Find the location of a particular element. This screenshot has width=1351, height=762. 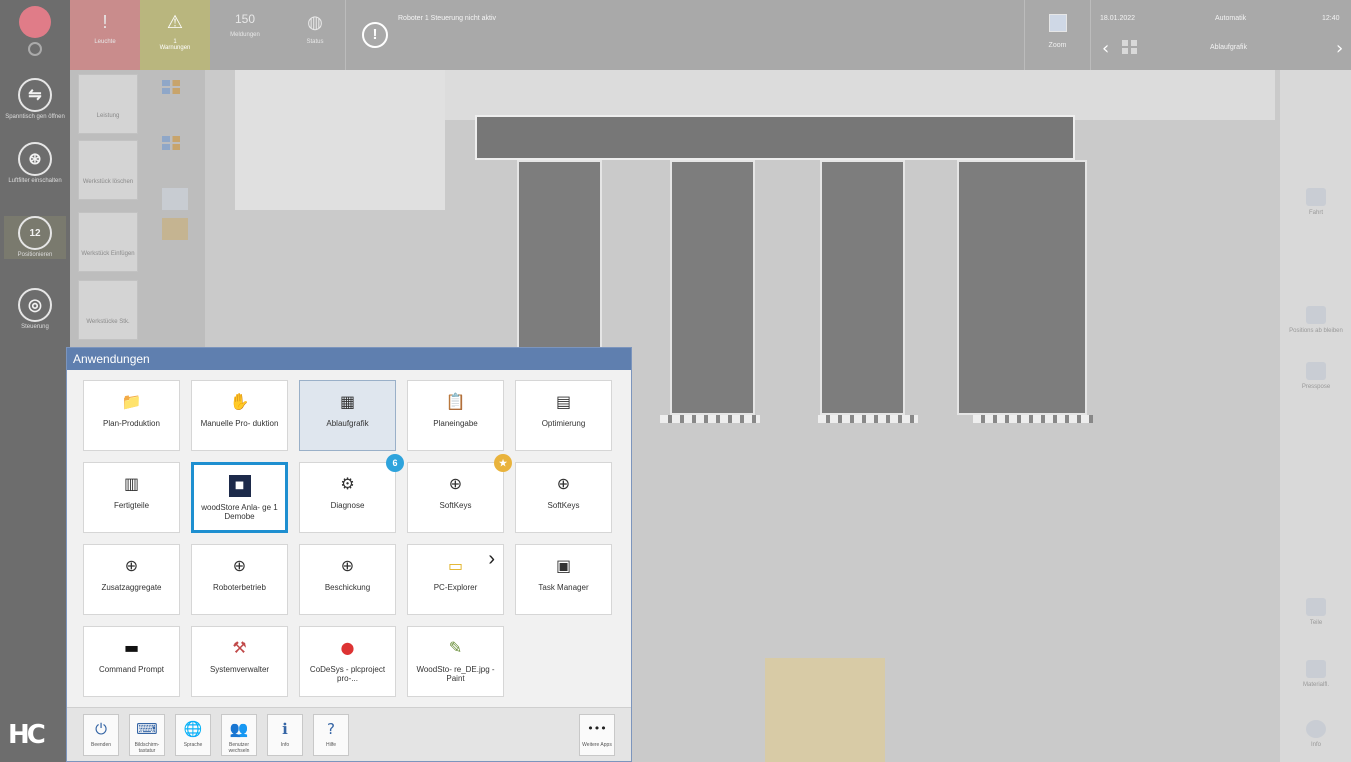

zoom-button: Zoom is located at coordinates (1058, 35).